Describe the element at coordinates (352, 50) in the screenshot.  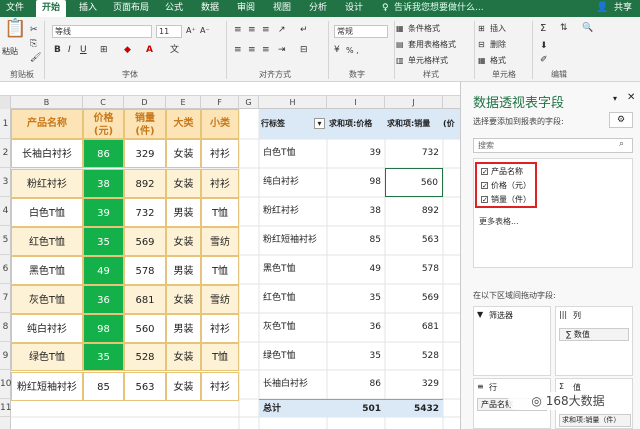
I see `percent-button: % ,` at that location.